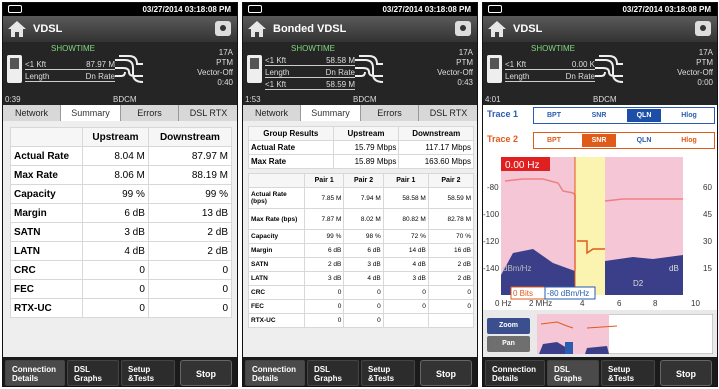 This screenshot has height=389, width=719. What do you see at coordinates (361, 278) in the screenshot?
I see `table-row: LATN 3 dB 4 dB 3 dB 2 dB` at bounding box center [361, 278].